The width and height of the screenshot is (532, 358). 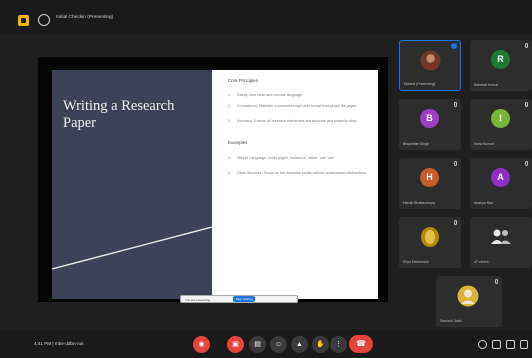 I want to click on raise-hand-button: ✋, so click(x=320, y=344).